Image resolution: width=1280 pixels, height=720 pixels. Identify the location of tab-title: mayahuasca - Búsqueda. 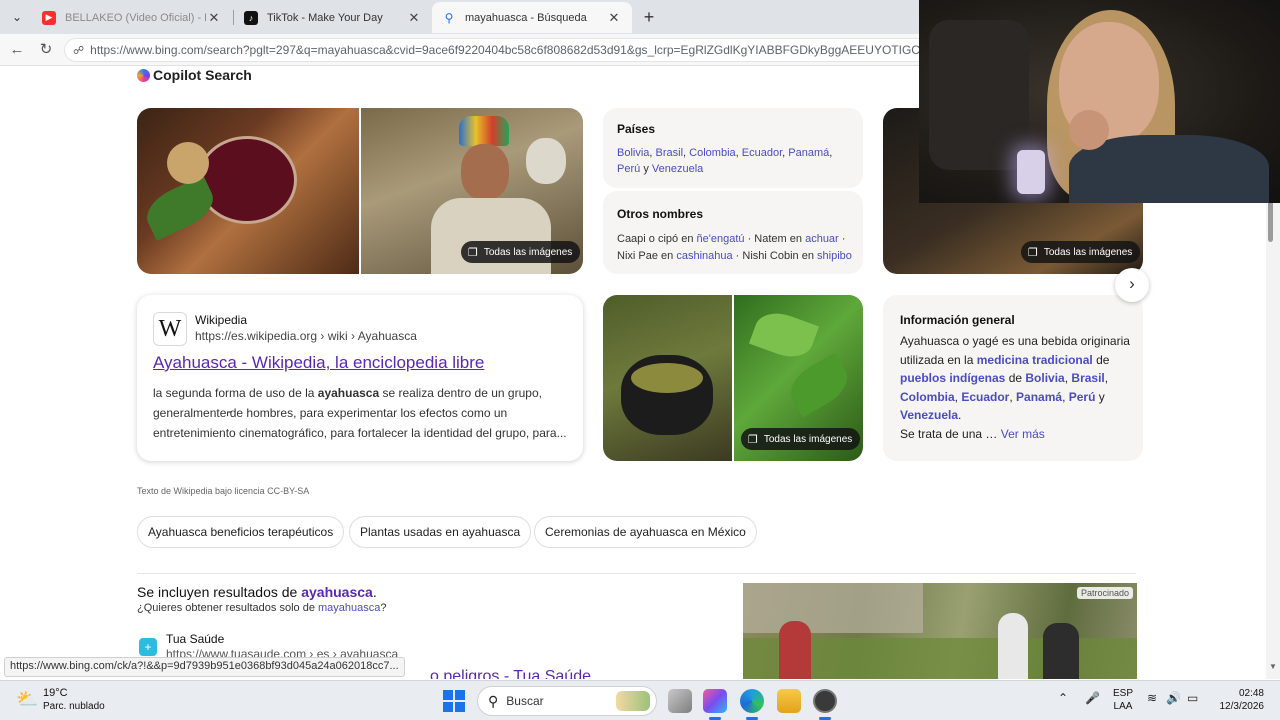
(526, 17).